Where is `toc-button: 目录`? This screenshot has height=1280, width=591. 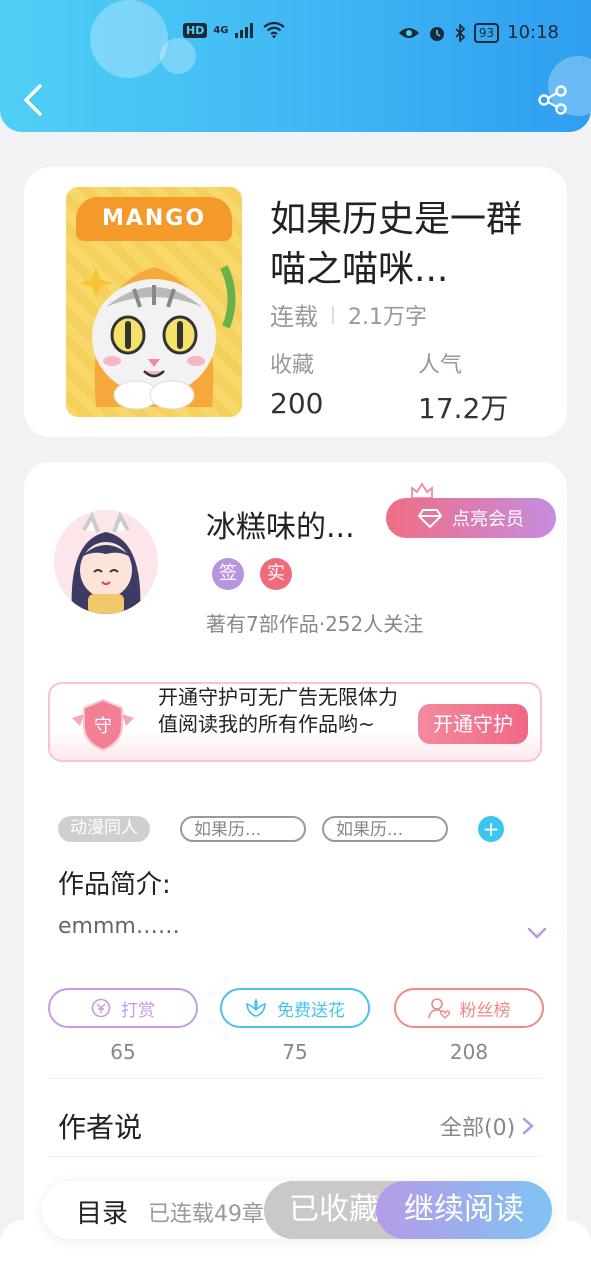
toc-button: 目录 is located at coordinates (102, 1211).